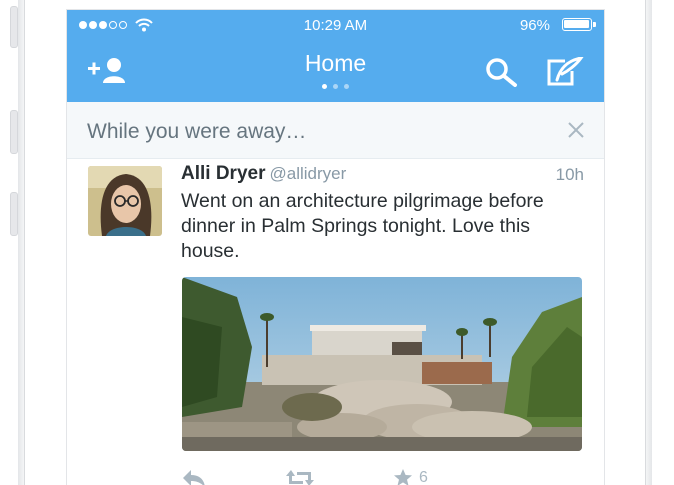 The width and height of the screenshot is (674, 485). What do you see at coordinates (502, 74) in the screenshot?
I see `search-icon` at bounding box center [502, 74].